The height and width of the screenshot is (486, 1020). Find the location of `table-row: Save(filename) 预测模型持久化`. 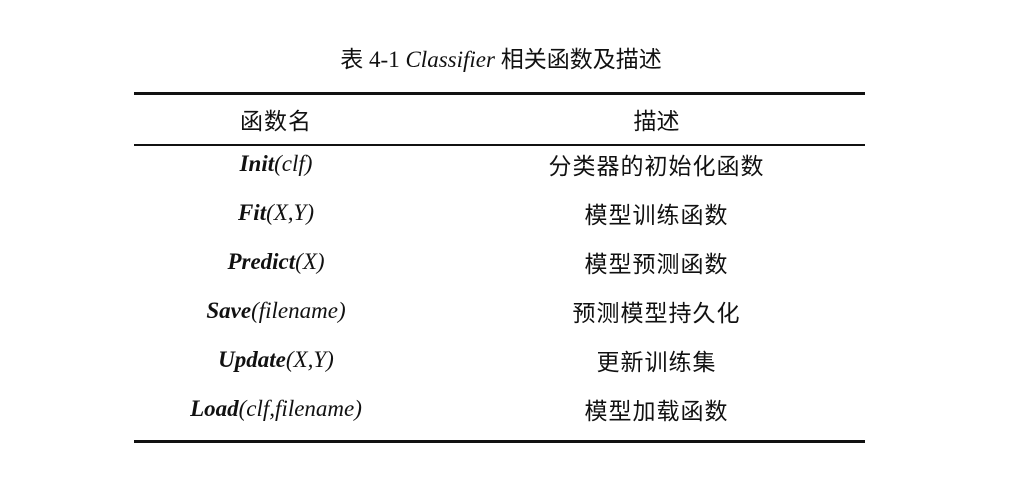

table-row: Save(filename) 预测模型持久化 is located at coordinates (499, 310).